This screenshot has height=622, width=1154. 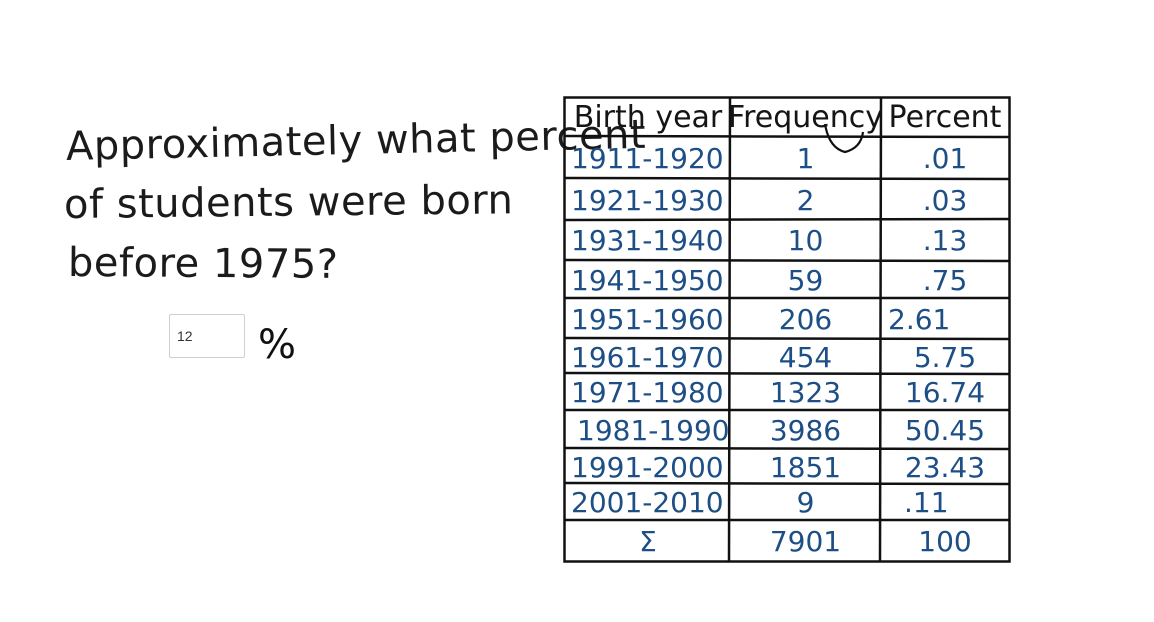 What do you see at coordinates (945, 430) in the screenshot?
I see `percent-cell: 50.45` at bounding box center [945, 430].